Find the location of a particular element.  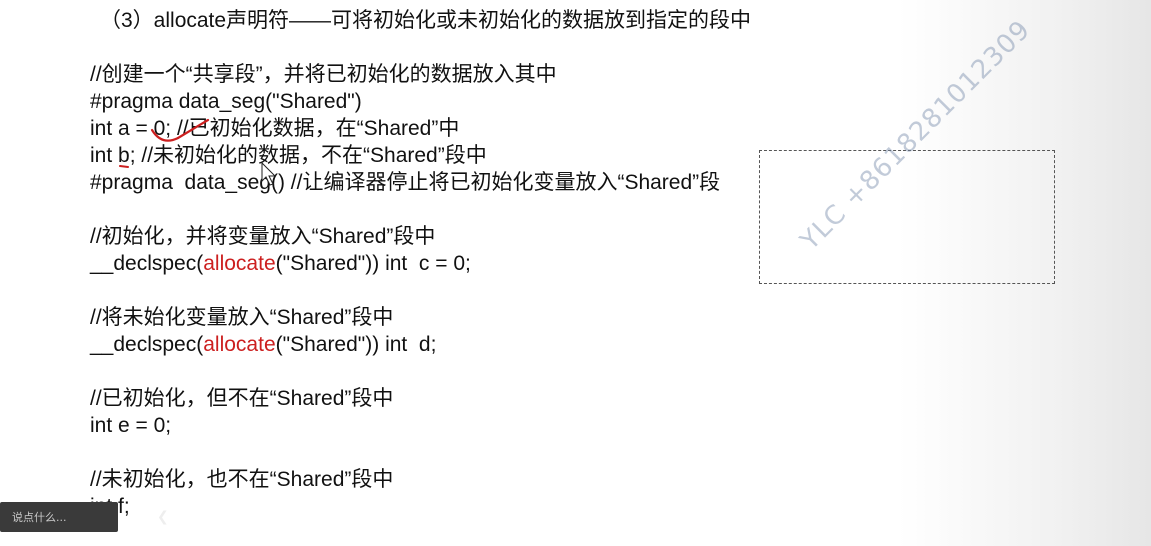

comment-init-into-shared: //初始化，并将变量放入“Shared”段中 is located at coordinates (263, 236).